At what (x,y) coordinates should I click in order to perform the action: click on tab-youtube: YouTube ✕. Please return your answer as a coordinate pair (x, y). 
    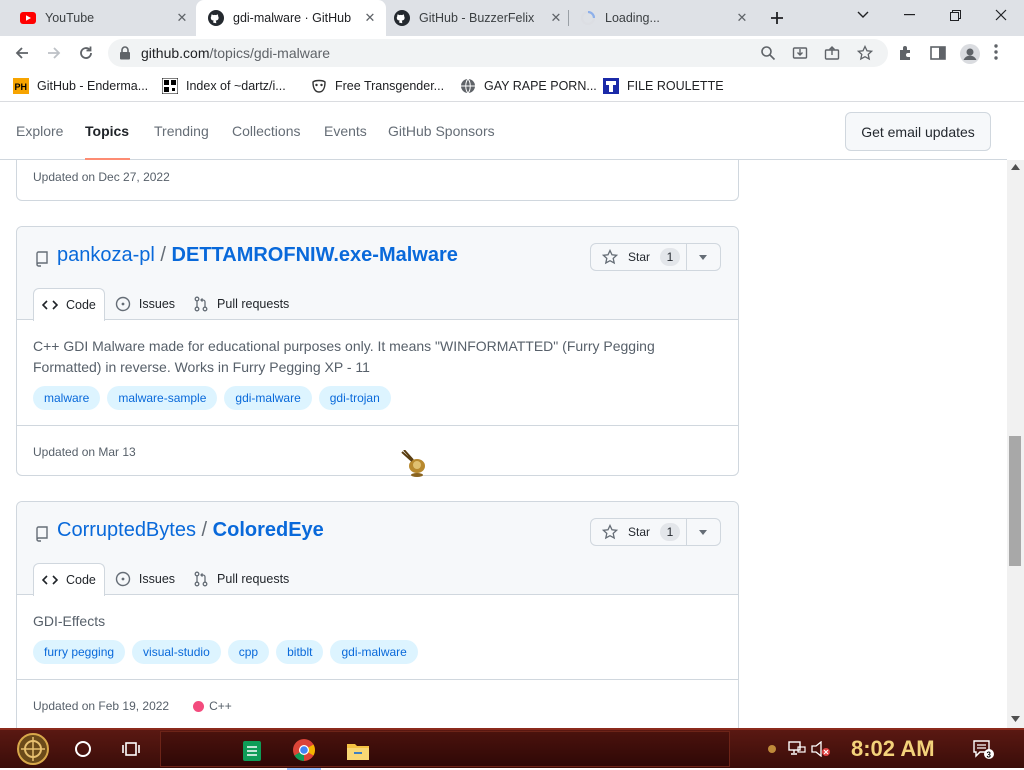
    Looking at the image, I should click on (103, 18).